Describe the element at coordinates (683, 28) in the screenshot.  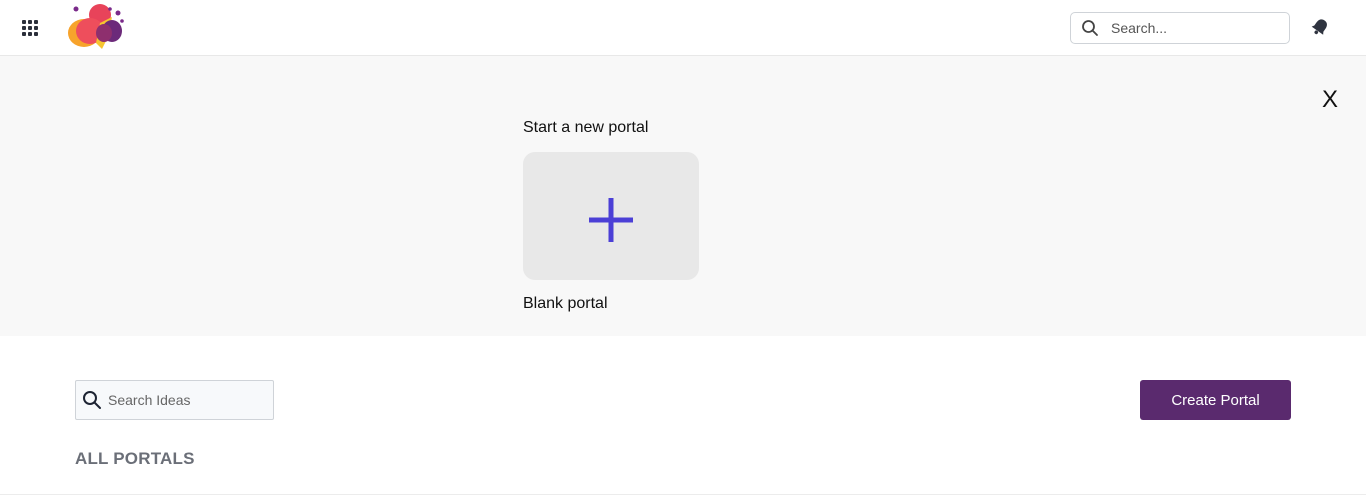
I see `top-bar` at that location.